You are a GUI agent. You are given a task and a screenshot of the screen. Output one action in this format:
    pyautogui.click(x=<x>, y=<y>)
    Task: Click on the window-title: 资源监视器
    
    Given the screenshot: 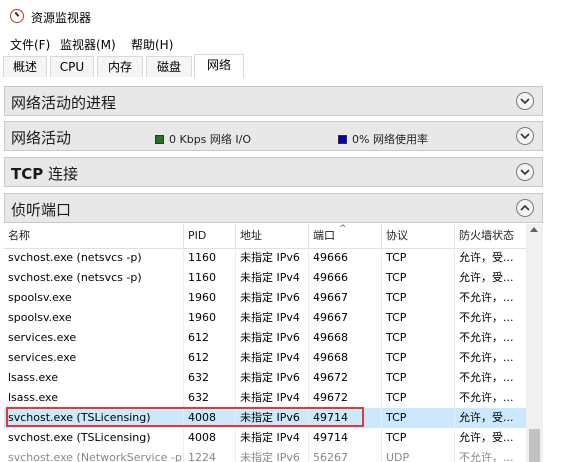 What is the action you would take?
    pyautogui.click(x=61, y=18)
    